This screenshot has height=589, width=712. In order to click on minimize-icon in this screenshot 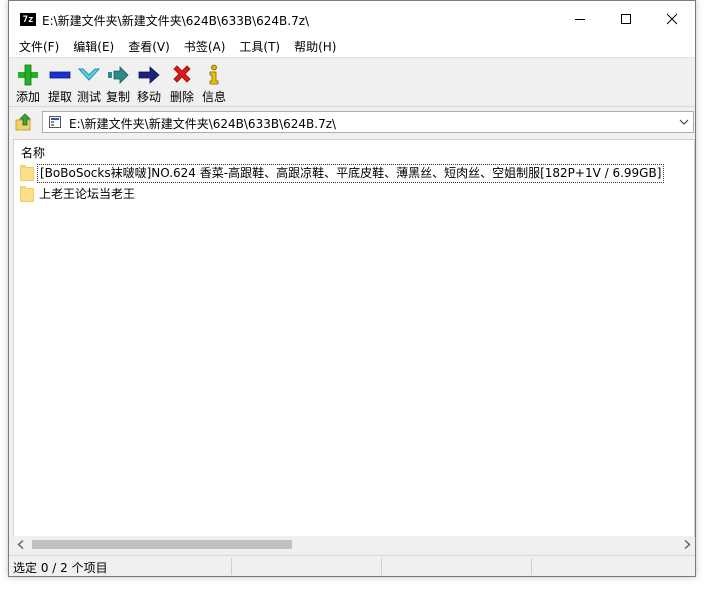, I will do `click(580, 19)`.